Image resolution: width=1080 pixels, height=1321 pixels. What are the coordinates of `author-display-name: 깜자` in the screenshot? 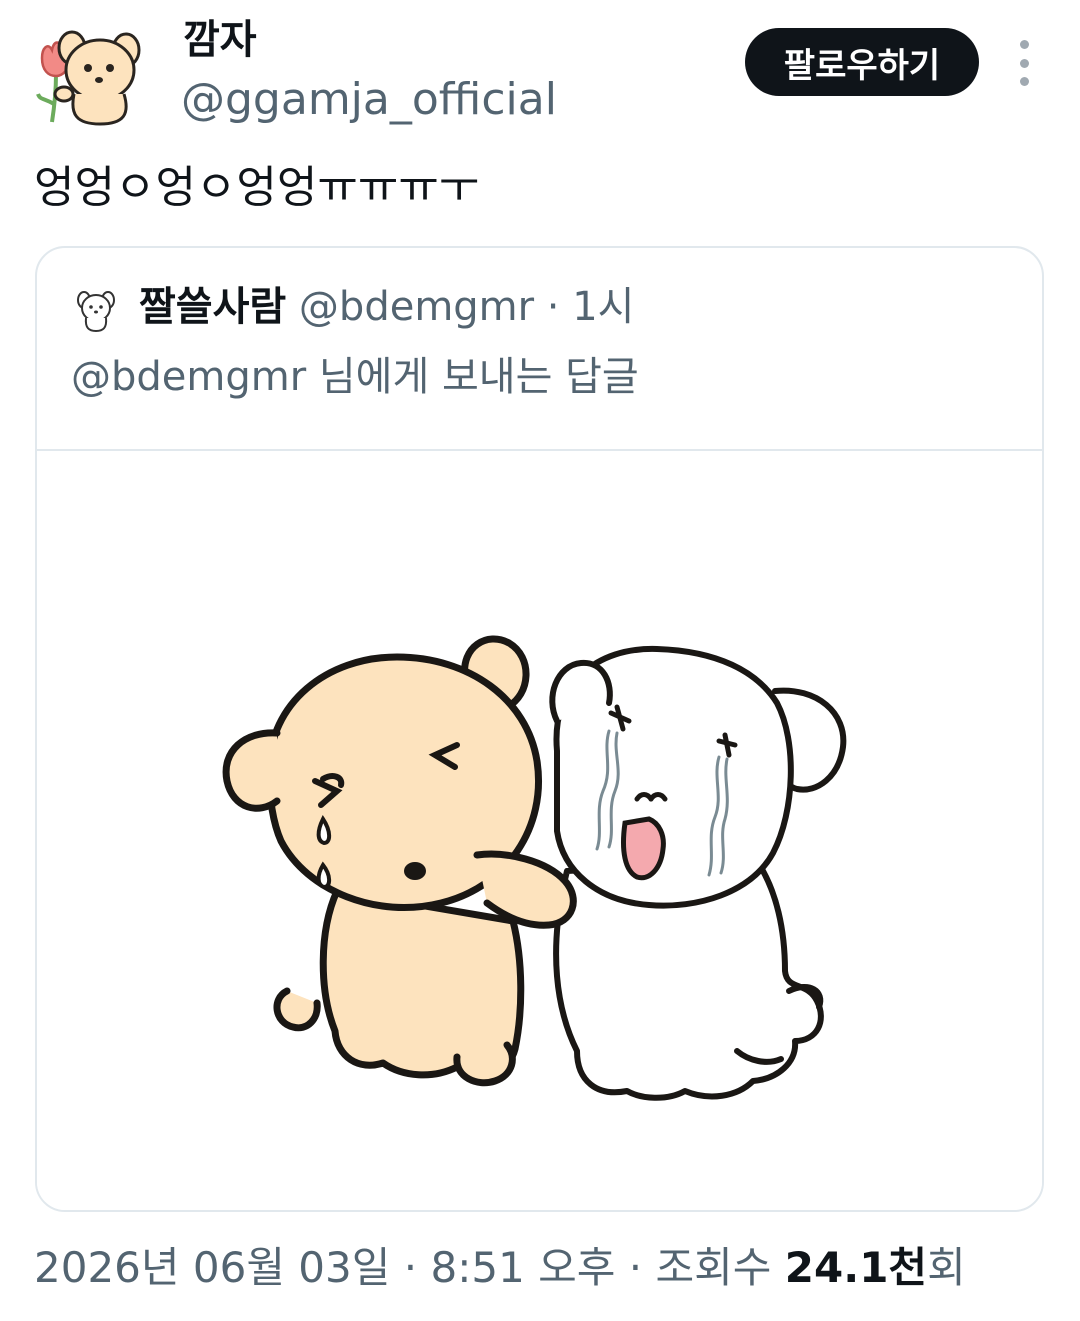 It's located at (220, 40).